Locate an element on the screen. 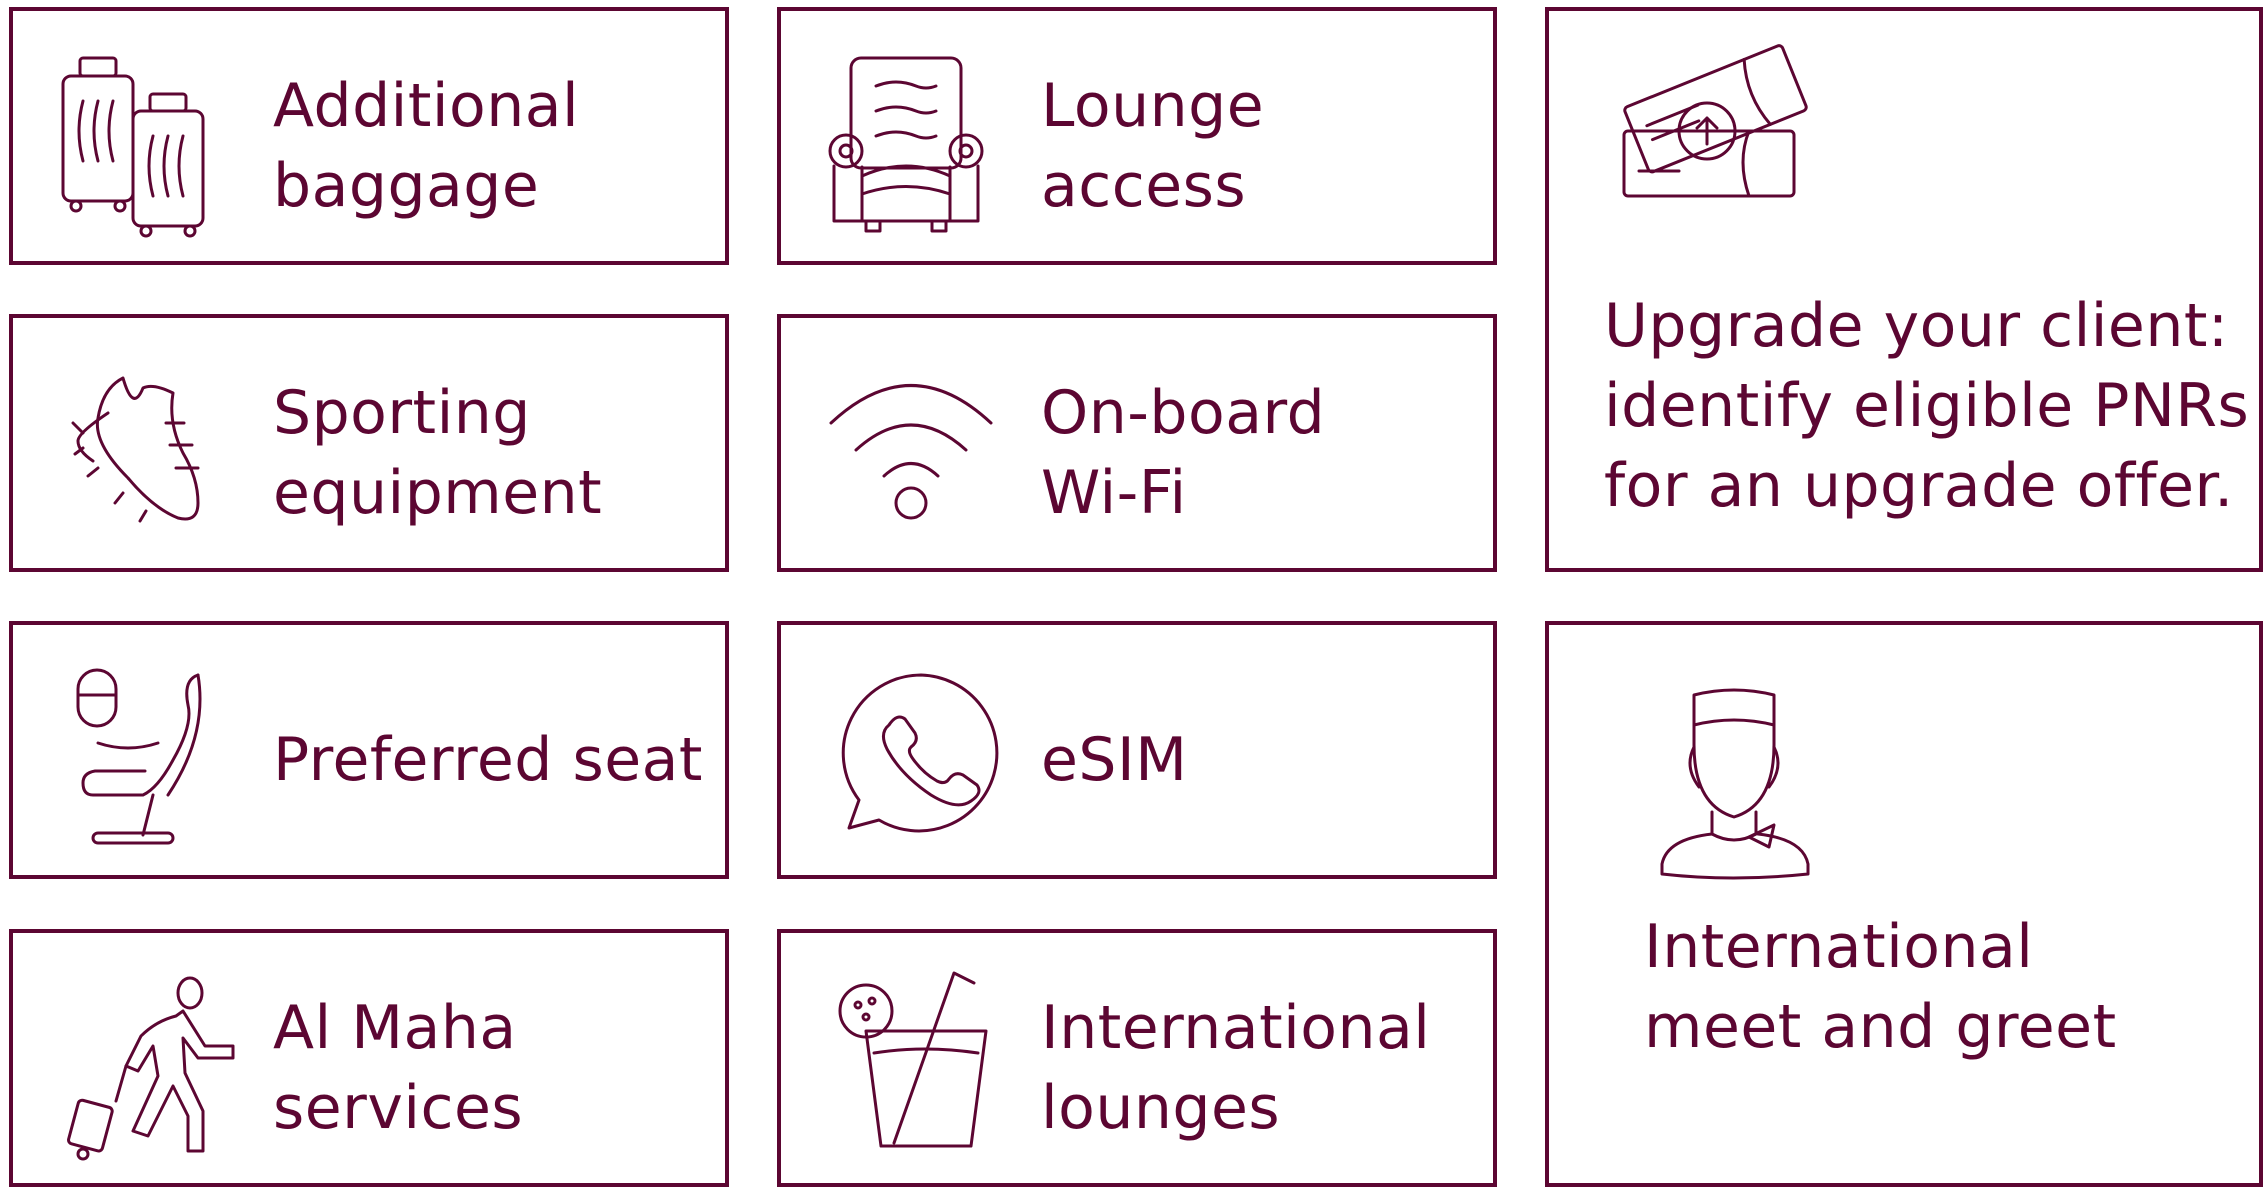 This screenshot has height=1187, width=2263. tile-preferred-seat: Preferred seat is located at coordinates (369, 750).